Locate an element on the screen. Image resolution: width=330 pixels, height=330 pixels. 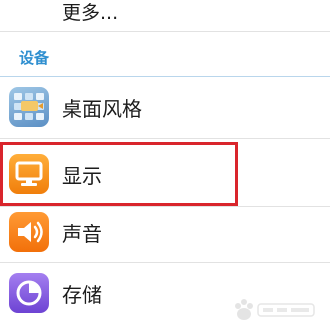
theme-icon is located at coordinates (29, 107).